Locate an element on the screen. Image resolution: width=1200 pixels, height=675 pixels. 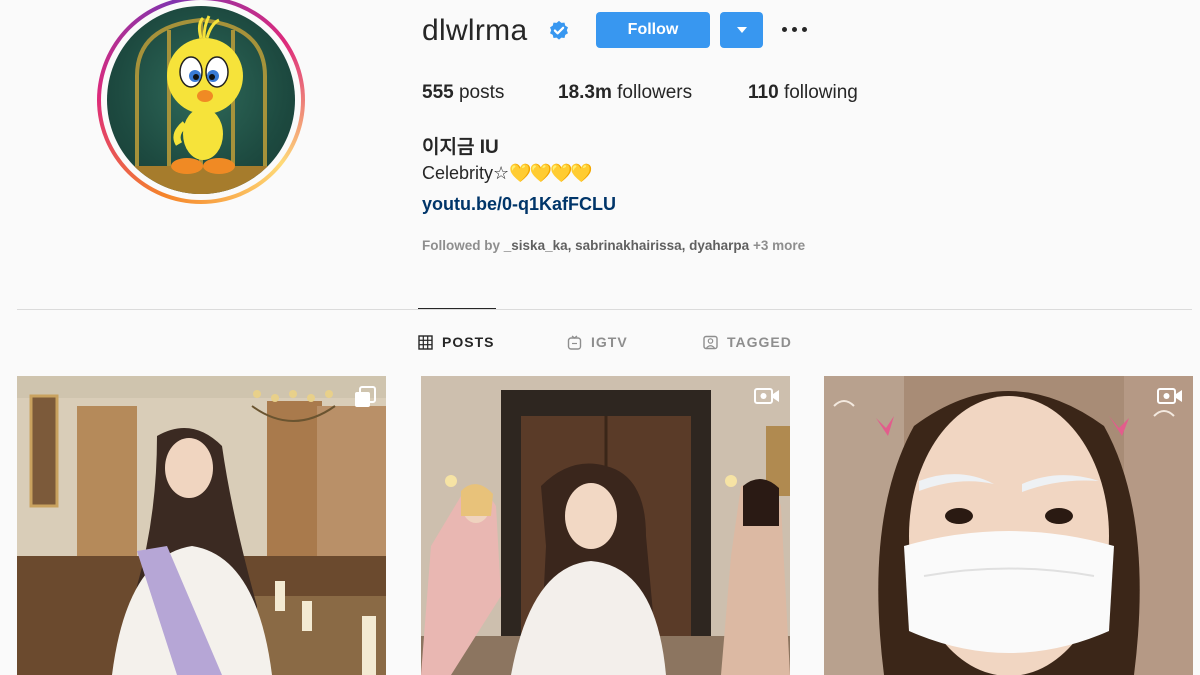
tweety-illustration is located at coordinates (201, 104).